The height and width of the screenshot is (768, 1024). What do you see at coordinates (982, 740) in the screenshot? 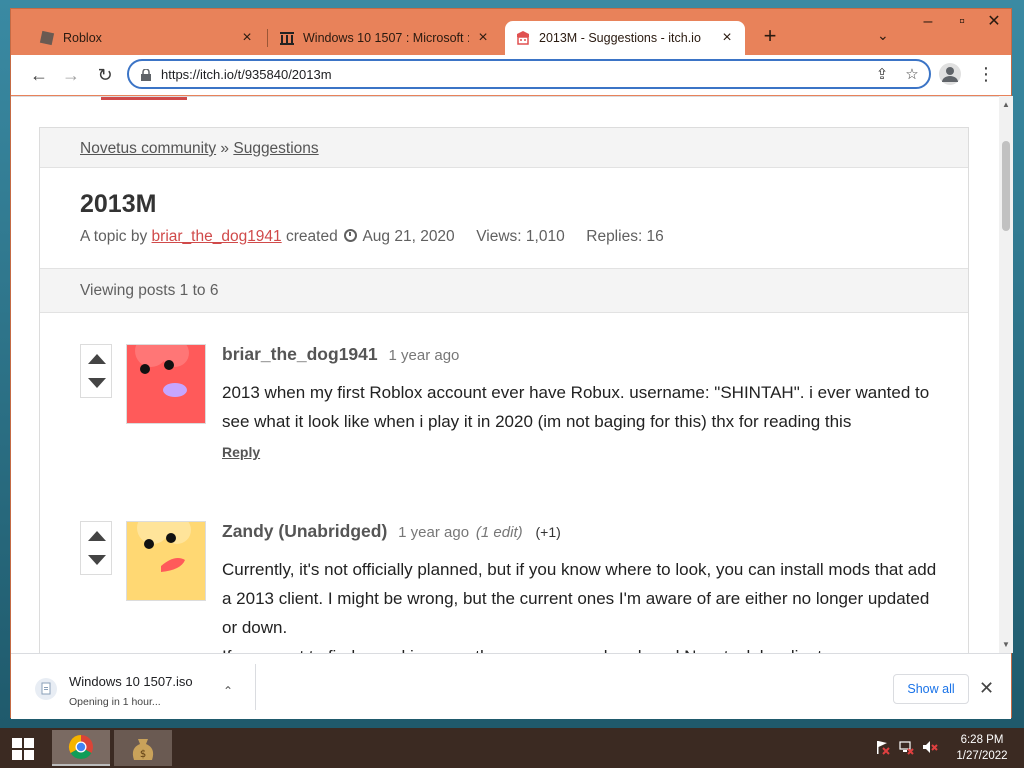
I see `clock-time: 6:28 PM` at bounding box center [982, 740].